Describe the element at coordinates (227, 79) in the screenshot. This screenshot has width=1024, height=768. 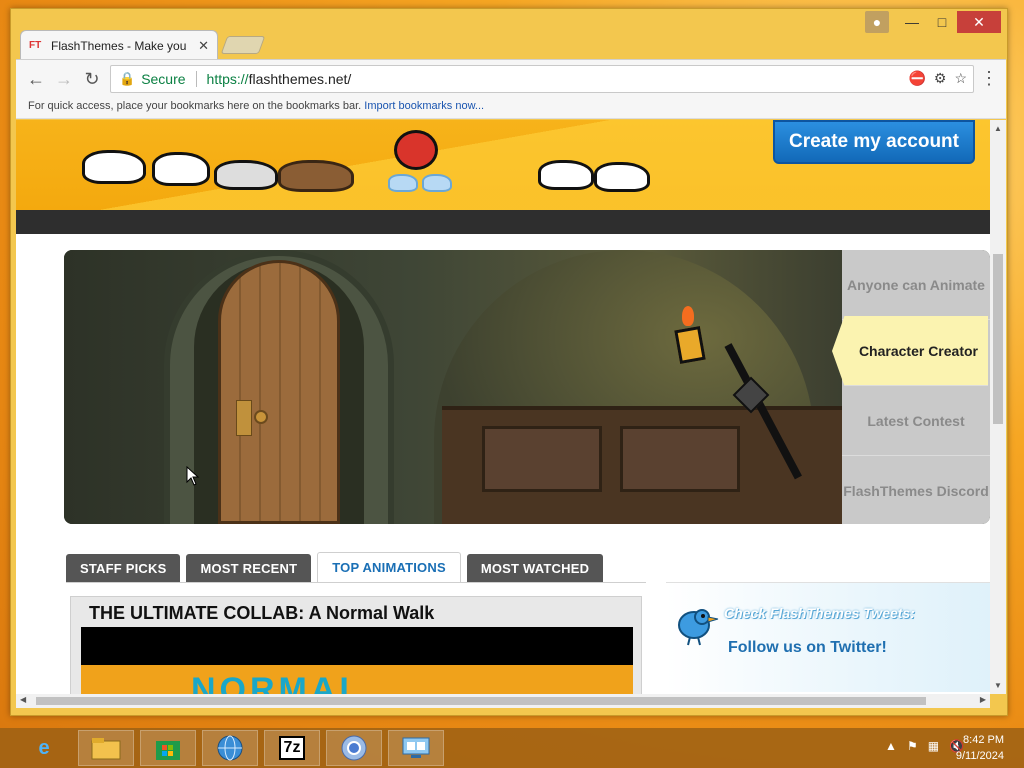
I see `url-scheme: https://` at that location.